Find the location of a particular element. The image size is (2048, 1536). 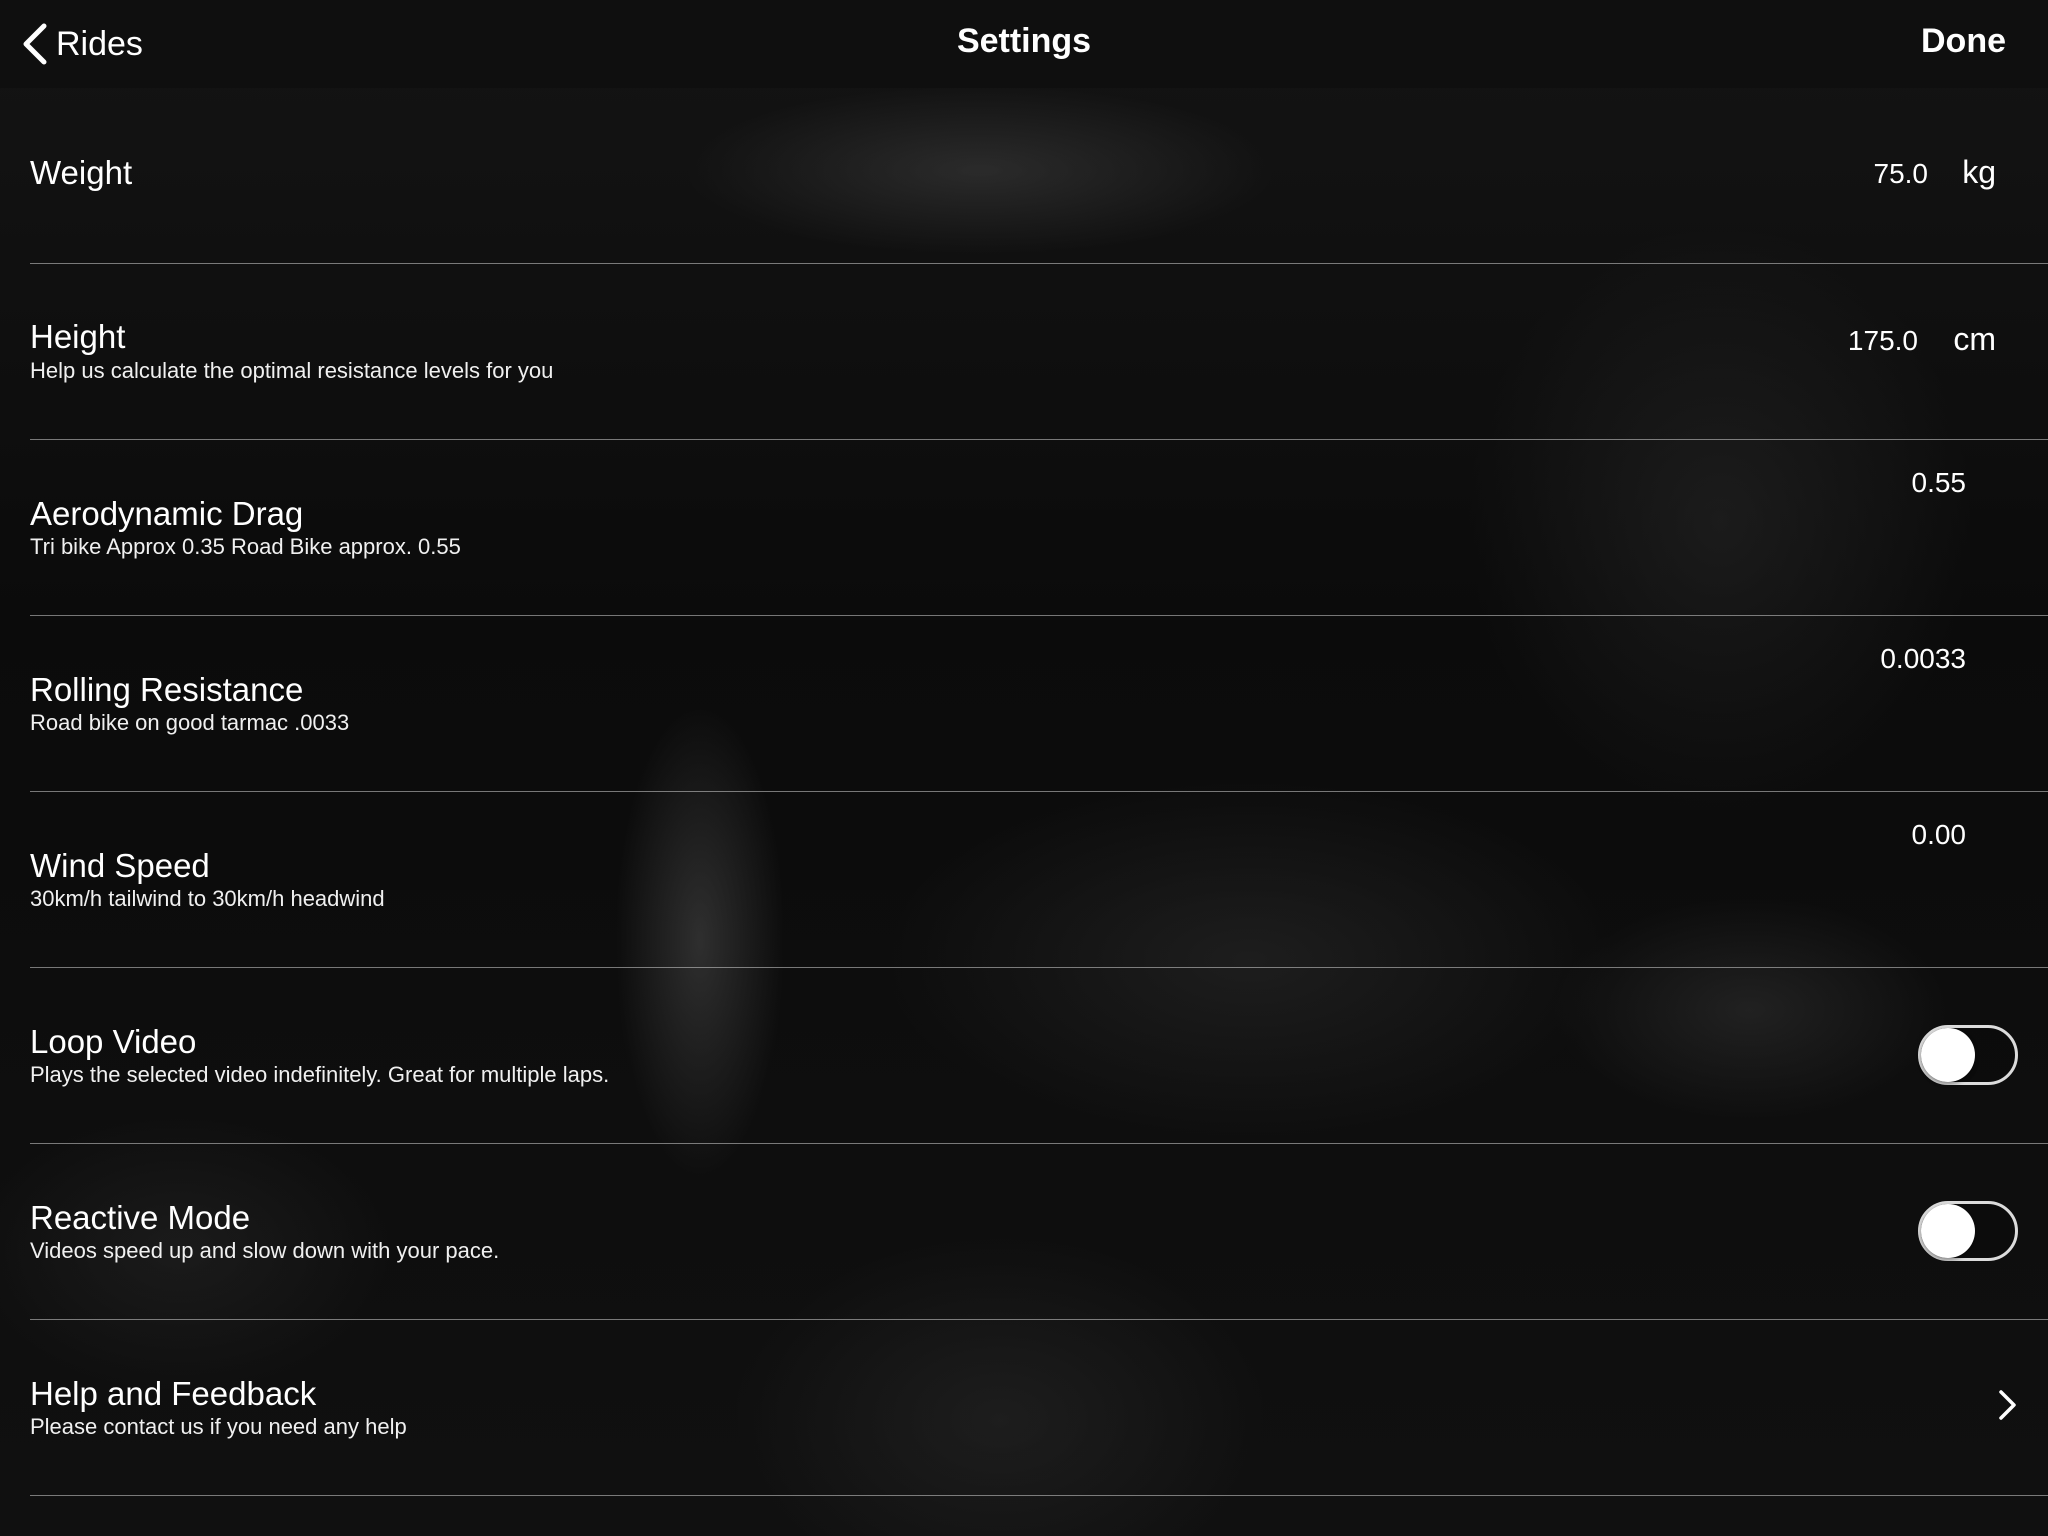

rolling-resistance-title: Rolling Resistance is located at coordinates (167, 689).